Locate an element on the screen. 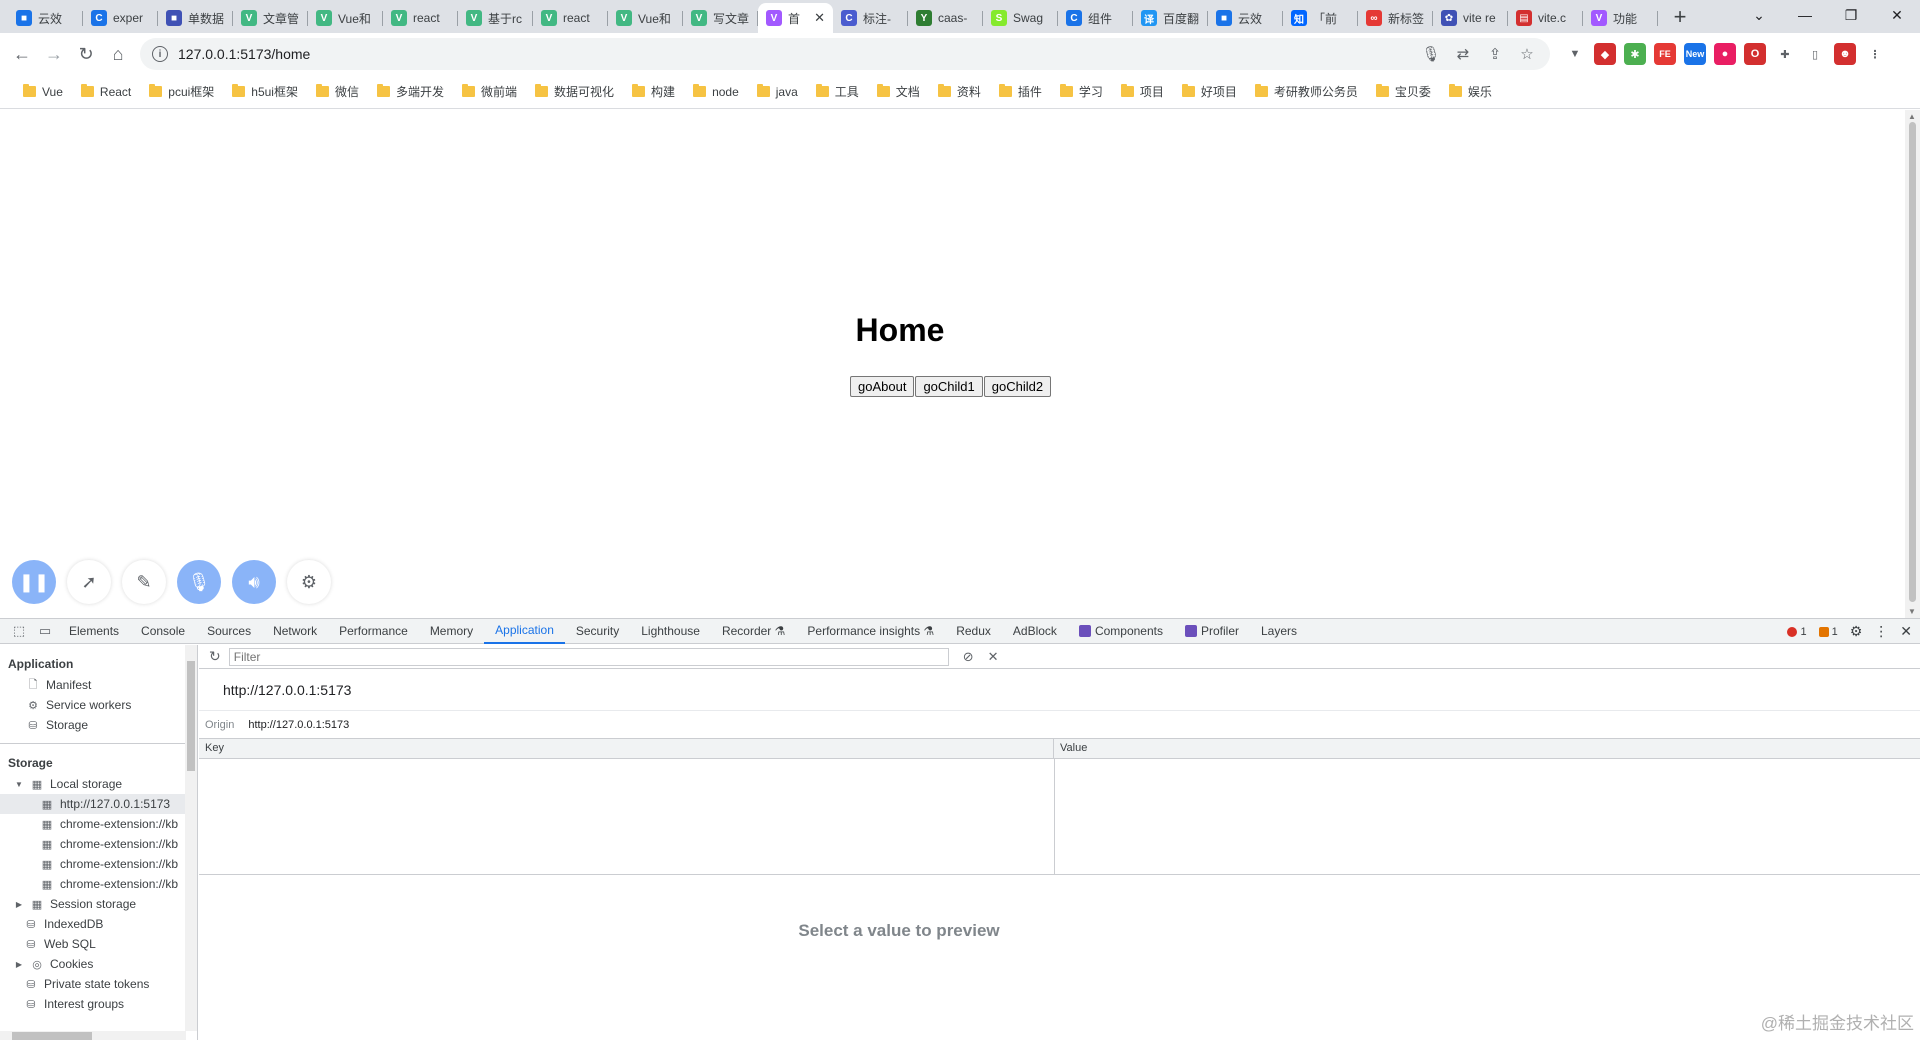 The width and height of the screenshot is (1920, 1040). devtools-menu-icon: ⋮ is located at coordinates (1881, 631).